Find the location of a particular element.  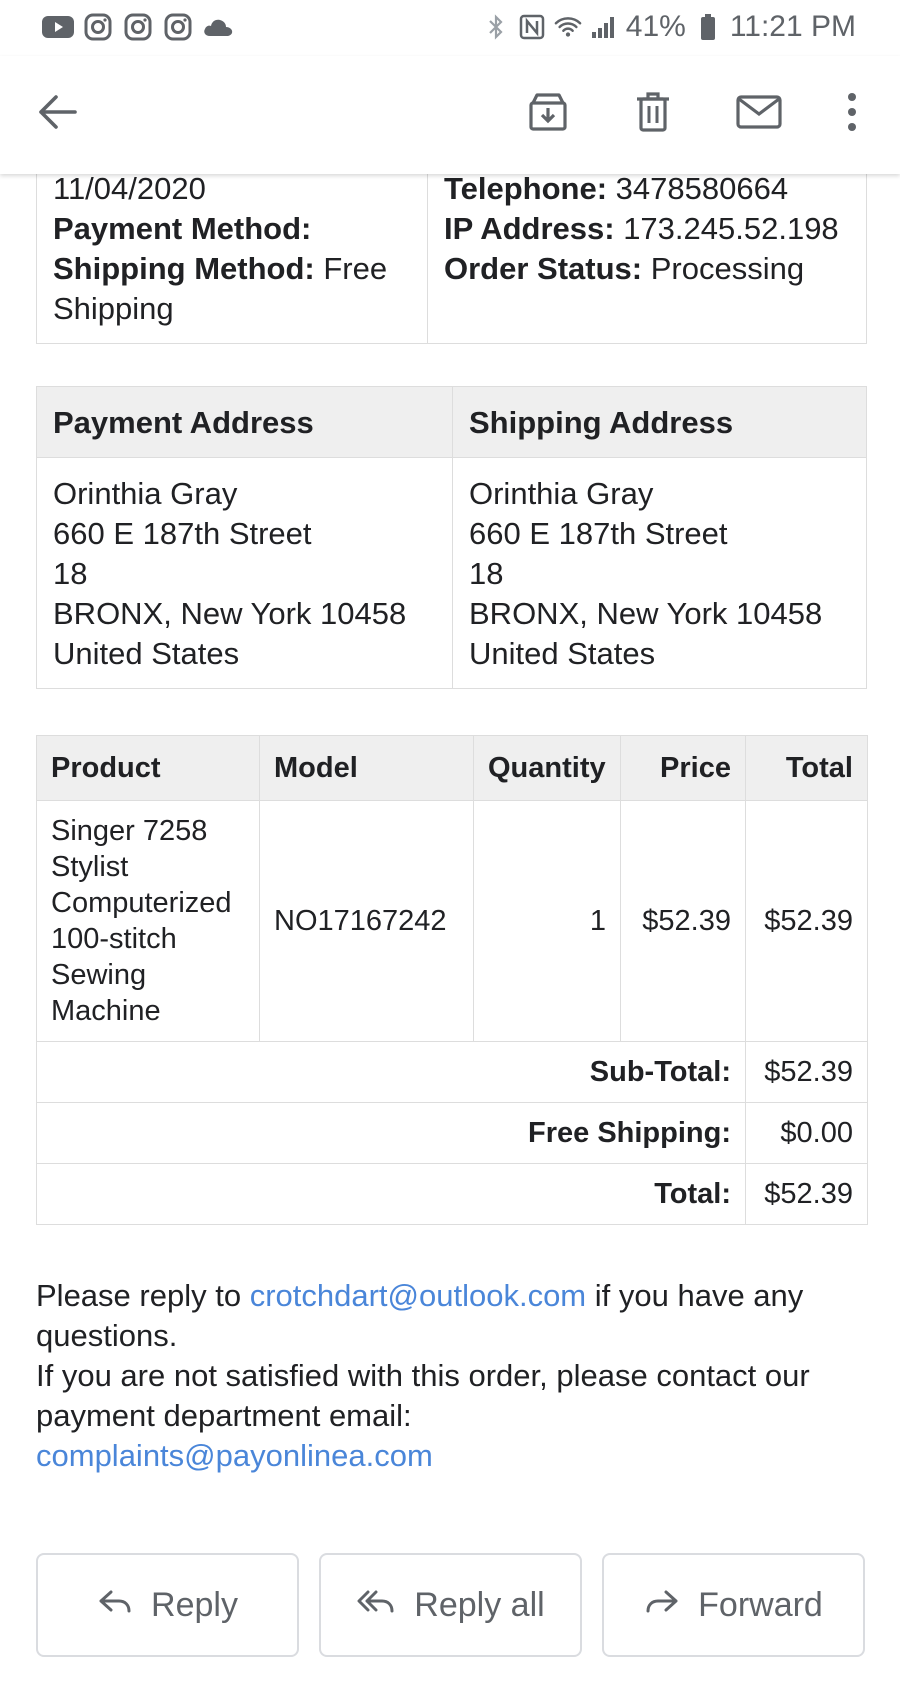

archive-button is located at coordinates (548, 114).